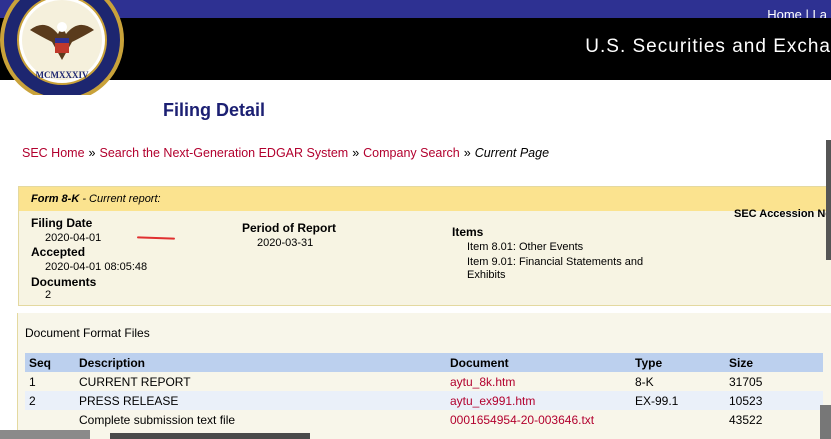  Describe the element at coordinates (50, 400) in the screenshot. I see `row-seq: 2` at that location.